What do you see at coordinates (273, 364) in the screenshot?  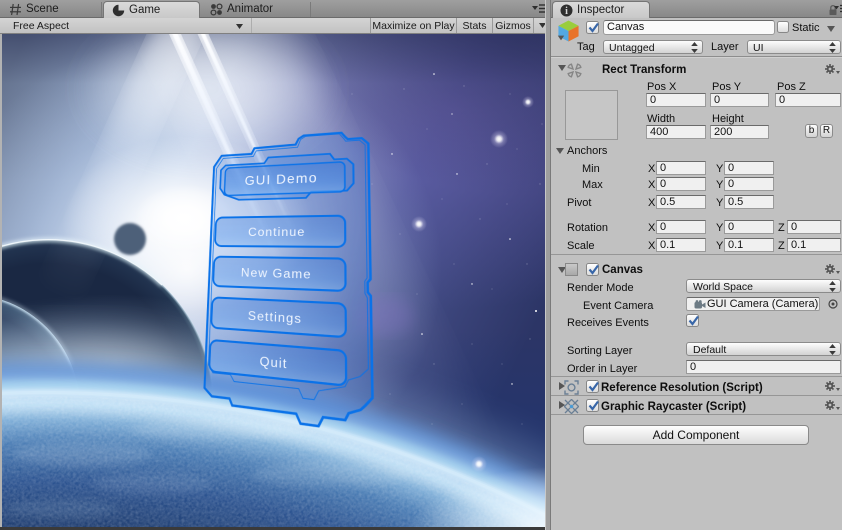 I see `svg-text: Quit` at bounding box center [273, 364].